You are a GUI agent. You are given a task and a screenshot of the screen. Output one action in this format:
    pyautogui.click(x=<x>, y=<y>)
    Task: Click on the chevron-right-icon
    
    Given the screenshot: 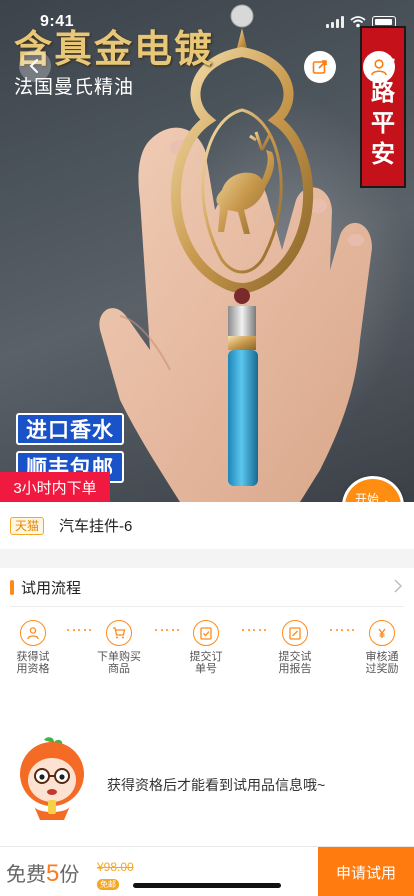 What is the action you would take?
    pyautogui.click(x=398, y=586)
    